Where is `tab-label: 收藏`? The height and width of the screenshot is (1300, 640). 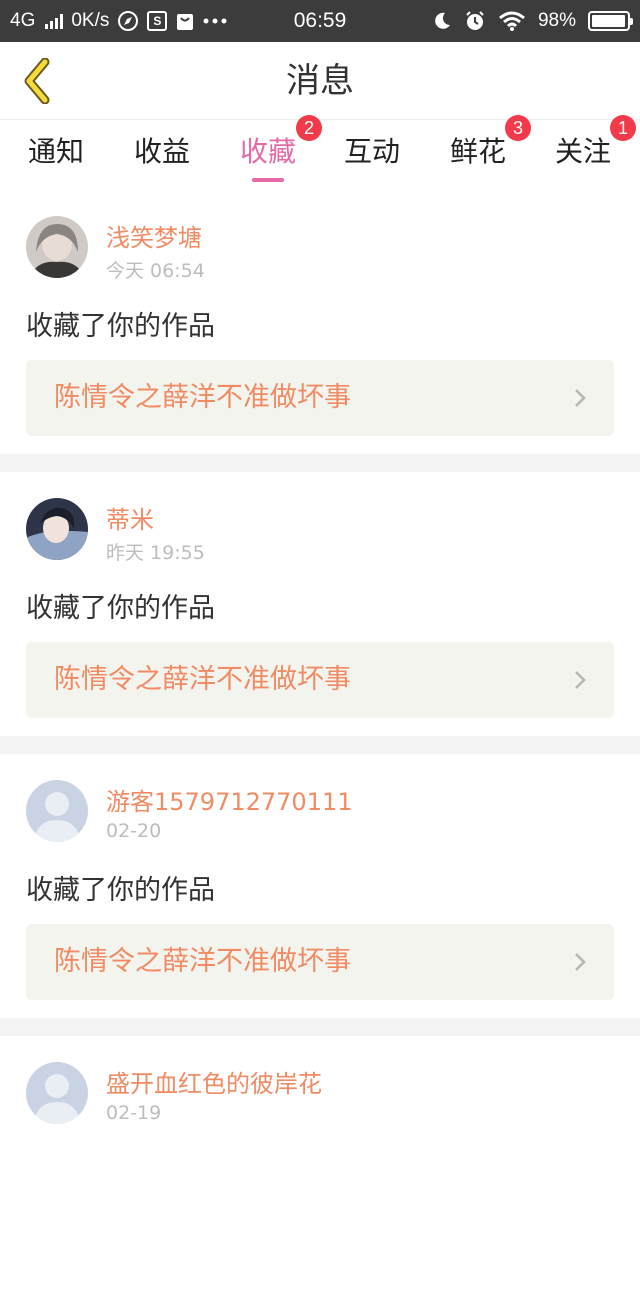
tab-label: 收藏 is located at coordinates (267, 151).